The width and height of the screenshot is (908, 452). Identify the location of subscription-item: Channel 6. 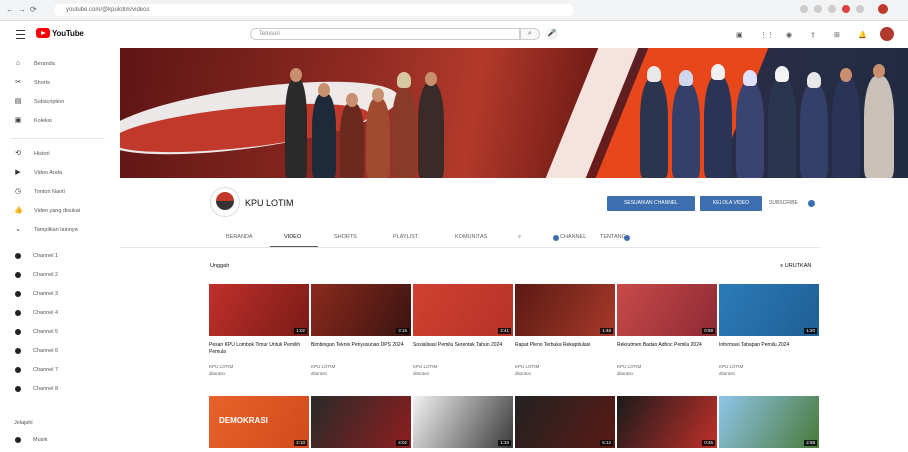
(60, 351).